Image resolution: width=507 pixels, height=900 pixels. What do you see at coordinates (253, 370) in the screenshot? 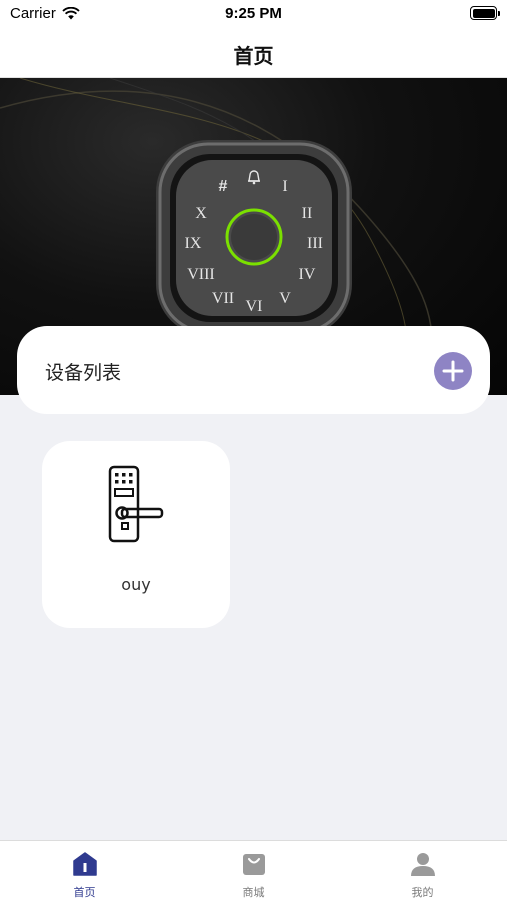
I see `device-list-header: 设备列表` at bounding box center [253, 370].